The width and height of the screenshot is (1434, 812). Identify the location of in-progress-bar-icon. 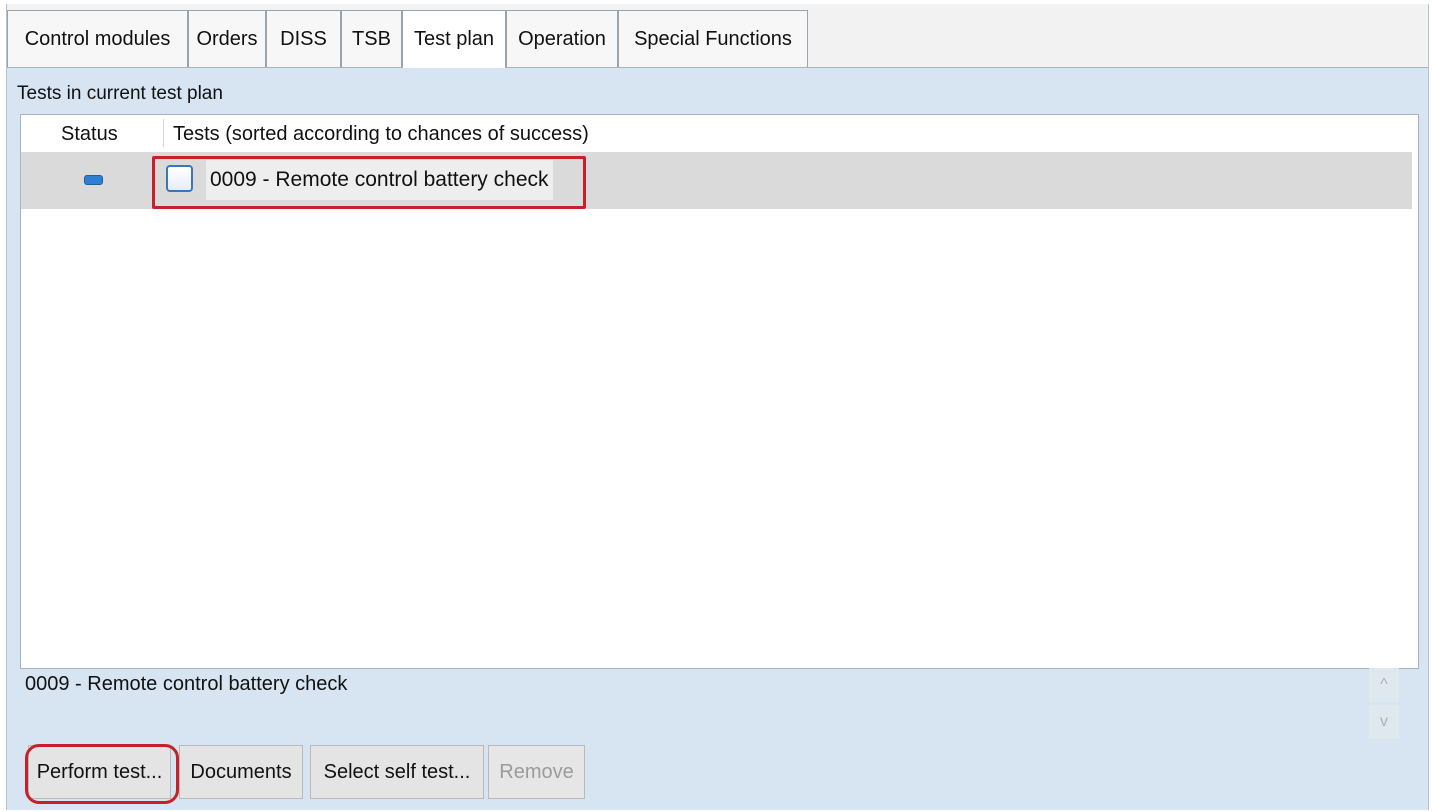
(93, 180).